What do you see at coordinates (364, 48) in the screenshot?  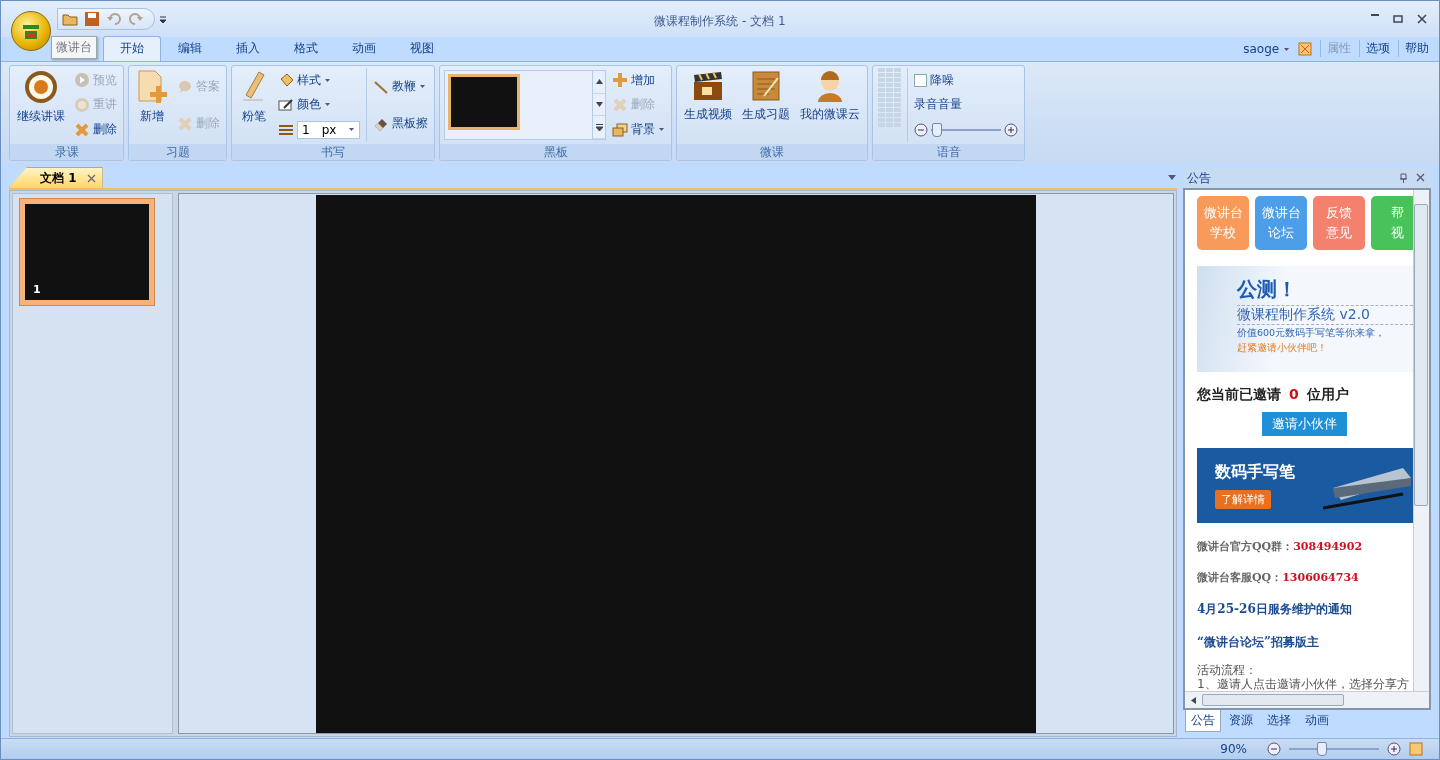 I see `ribbon-tab: 动画` at bounding box center [364, 48].